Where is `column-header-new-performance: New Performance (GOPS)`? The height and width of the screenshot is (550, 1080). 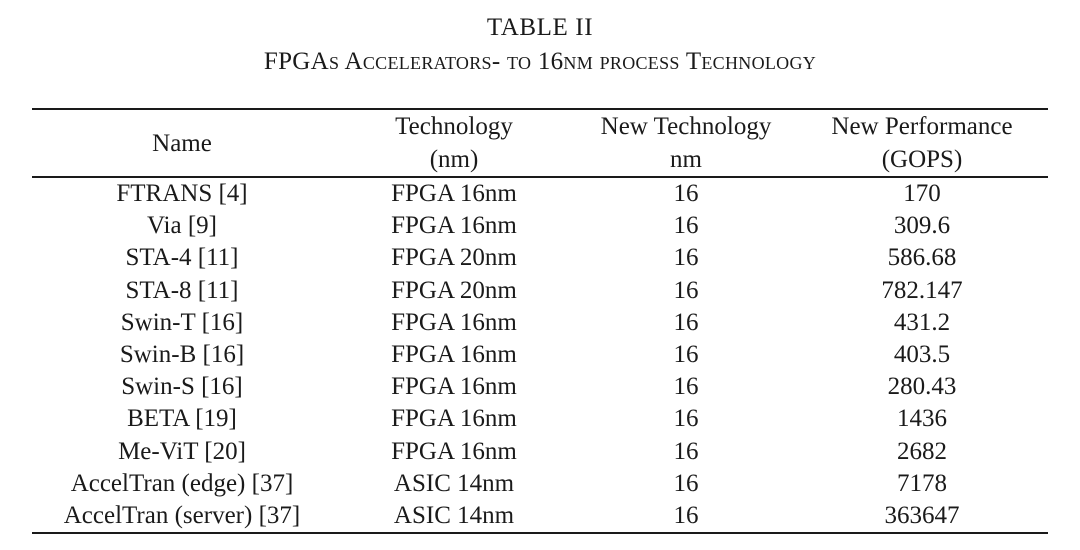 column-header-new-performance: New Performance (GOPS) is located at coordinates (922, 143).